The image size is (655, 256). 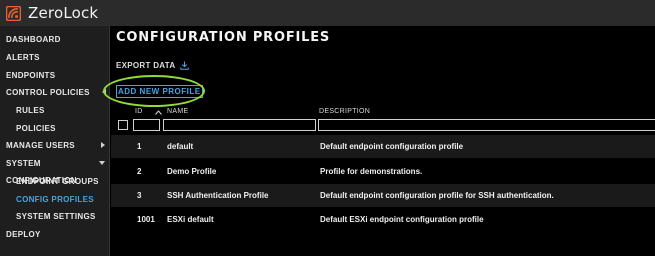 What do you see at coordinates (185, 65) in the screenshot?
I see `download-icon` at bounding box center [185, 65].